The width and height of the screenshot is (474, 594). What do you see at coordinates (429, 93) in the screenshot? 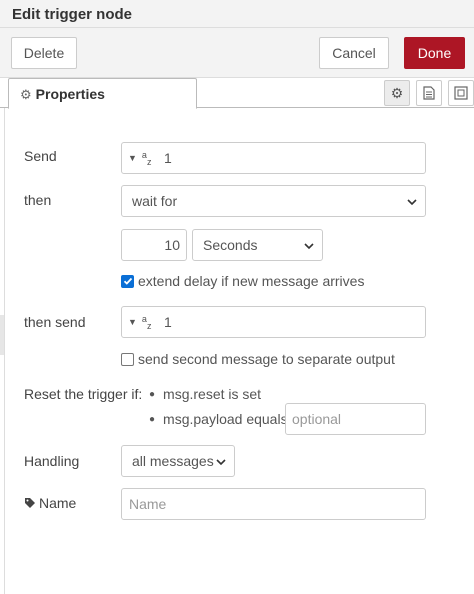
I see `description-tab-document-icon` at bounding box center [429, 93].